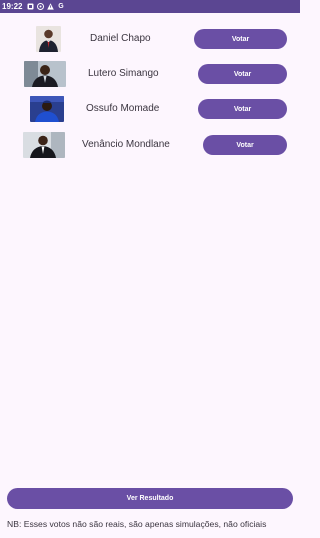 This screenshot has width=320, height=538. I want to click on whatsapp-icon, so click(41, 6).